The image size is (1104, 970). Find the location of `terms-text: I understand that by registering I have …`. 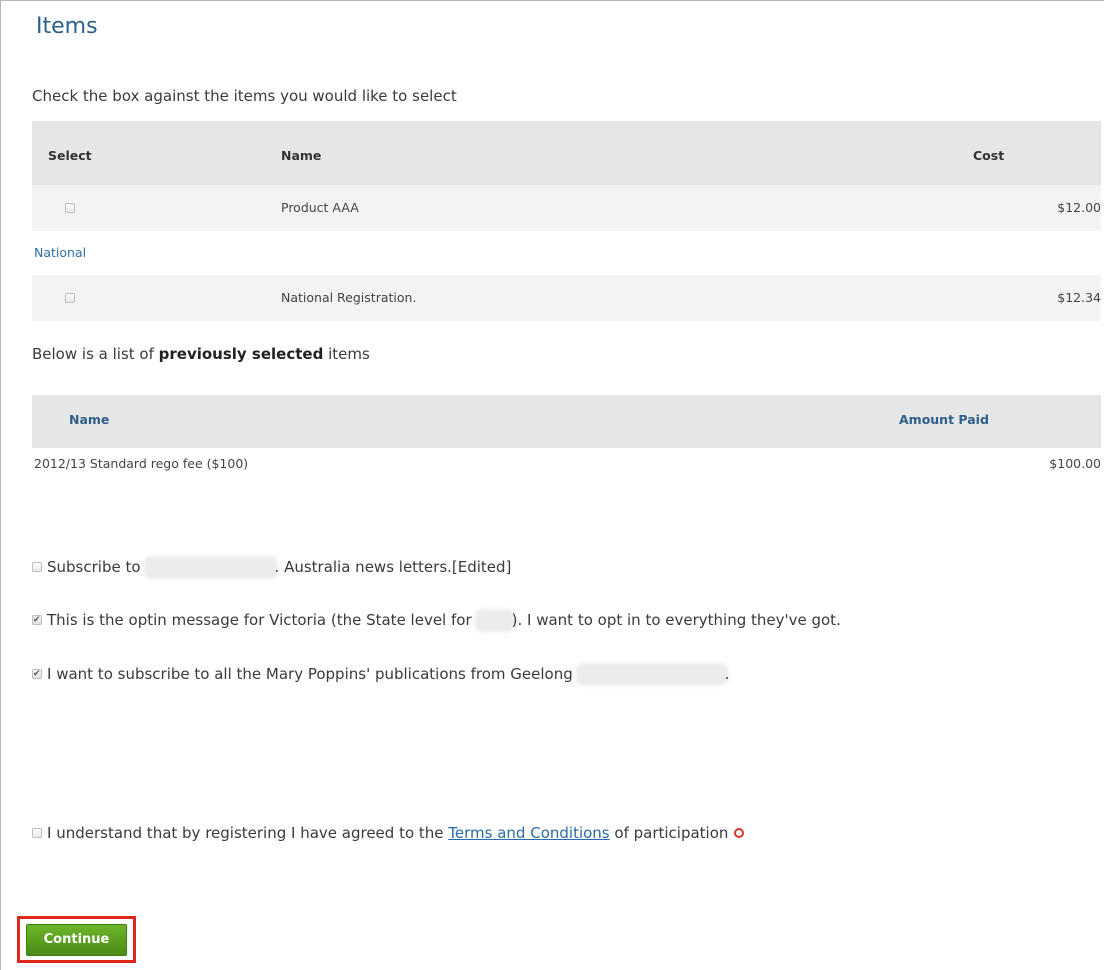

terms-text: I understand that by registering I have … is located at coordinates (248, 833).